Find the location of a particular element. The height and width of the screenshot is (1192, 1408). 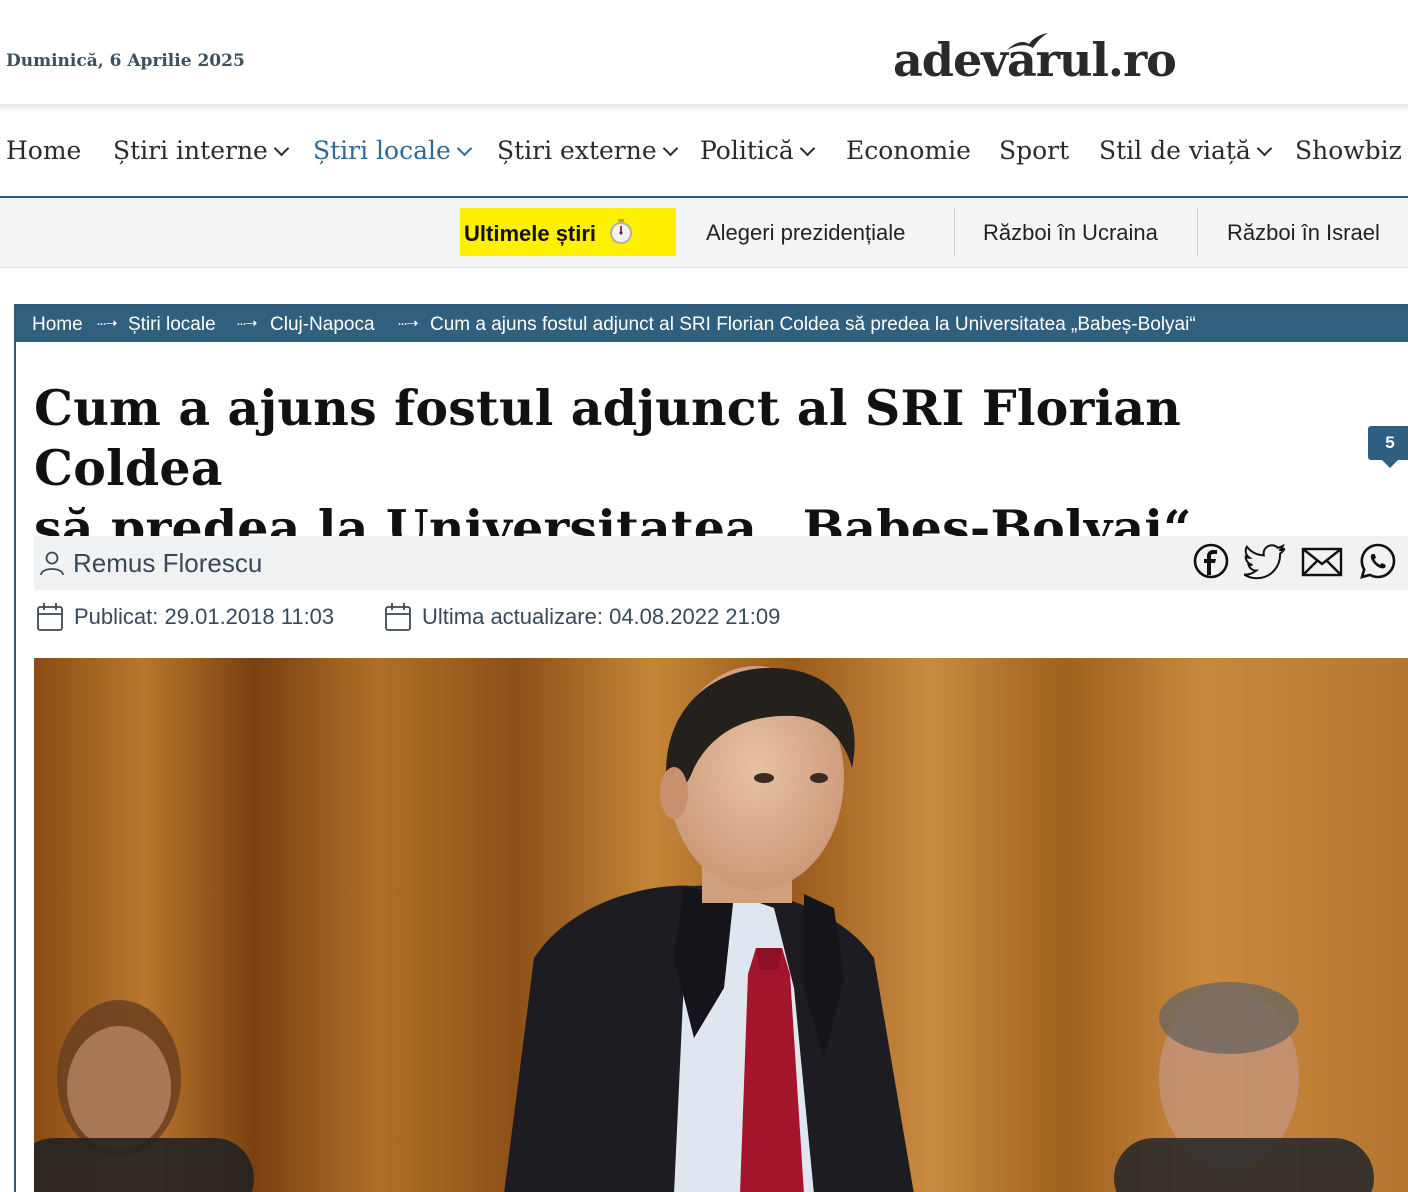

breadcrumb-home: Home is located at coordinates (57, 325).